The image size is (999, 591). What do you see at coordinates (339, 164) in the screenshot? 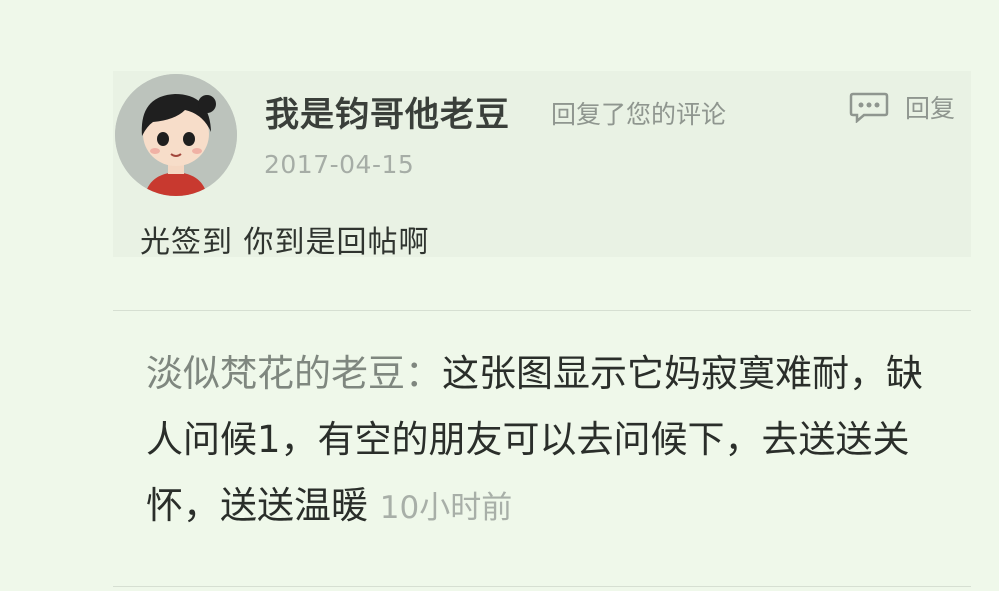
I see `comment-date: 2017-04-15` at bounding box center [339, 164].